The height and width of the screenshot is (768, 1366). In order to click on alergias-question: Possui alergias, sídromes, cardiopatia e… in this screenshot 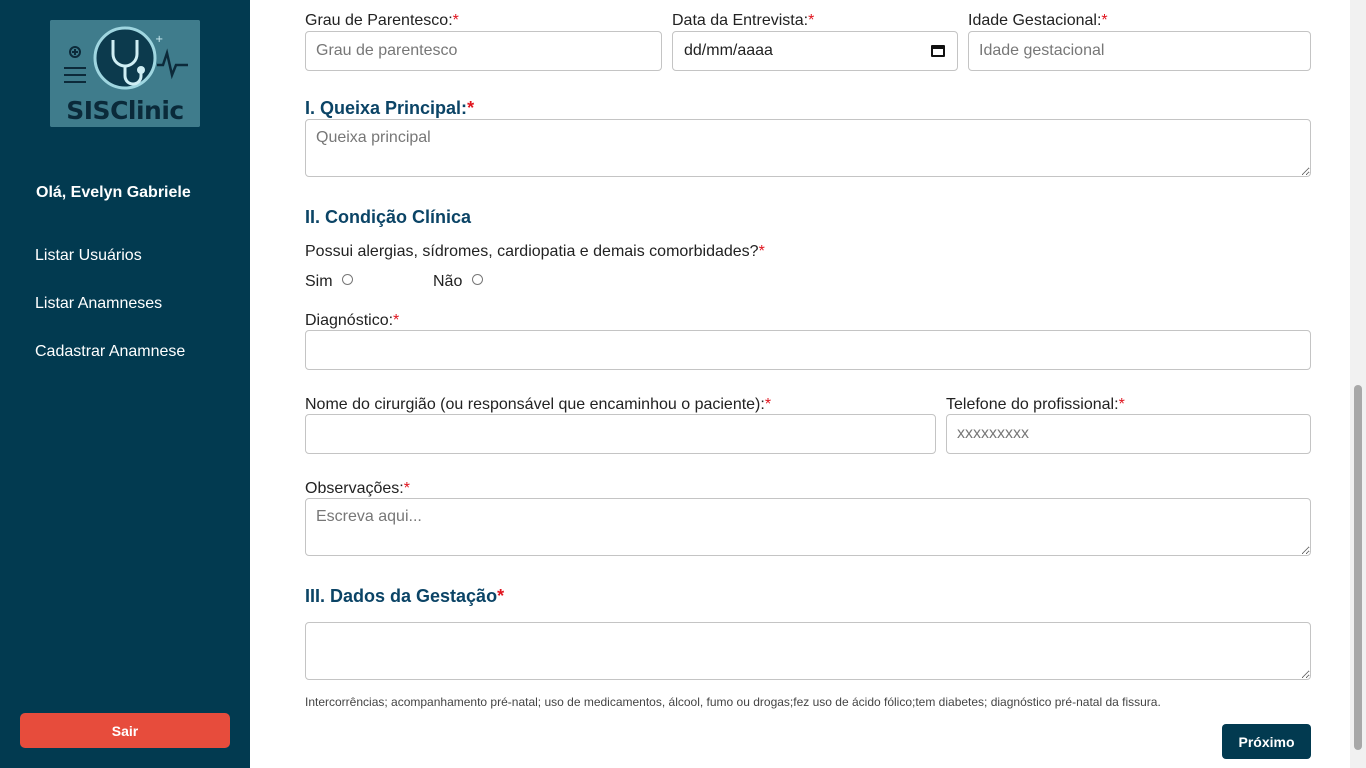, I will do `click(535, 251)`.